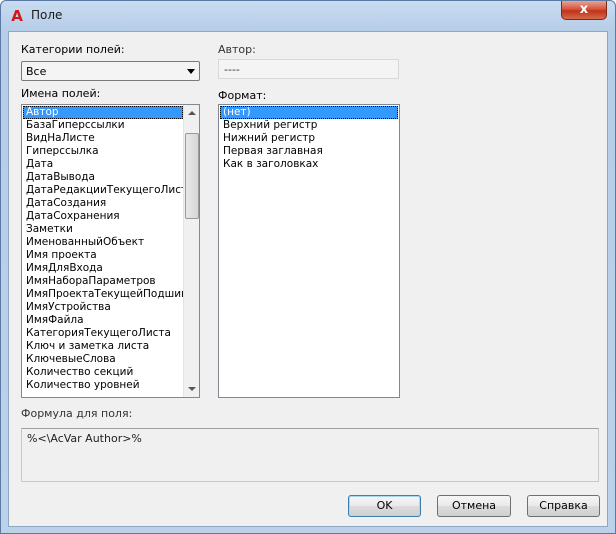 Image resolution: width=616 pixels, height=534 pixels. What do you see at coordinates (191, 251) in the screenshot?
I see `field-names-scrollbar` at bounding box center [191, 251].